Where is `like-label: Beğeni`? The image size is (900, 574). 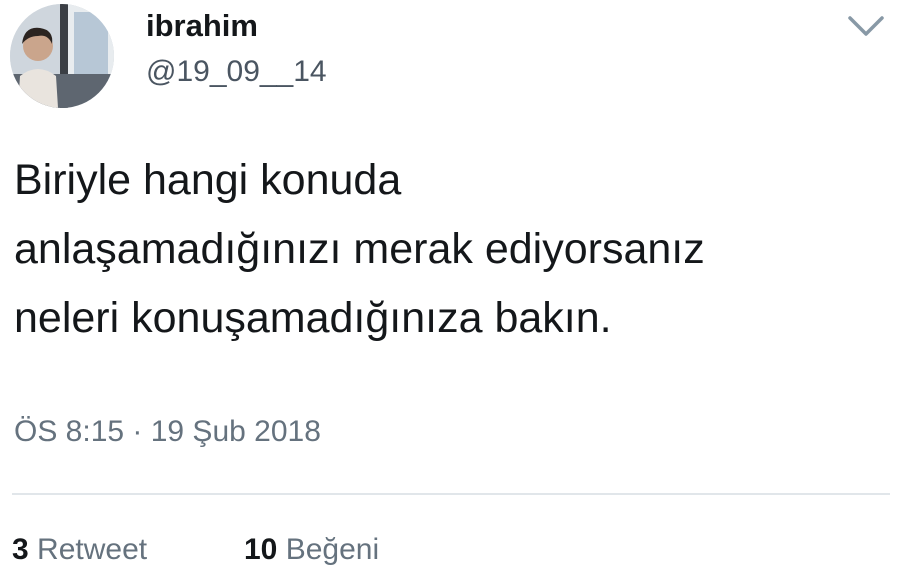
like-label: Beğeni is located at coordinates (332, 549).